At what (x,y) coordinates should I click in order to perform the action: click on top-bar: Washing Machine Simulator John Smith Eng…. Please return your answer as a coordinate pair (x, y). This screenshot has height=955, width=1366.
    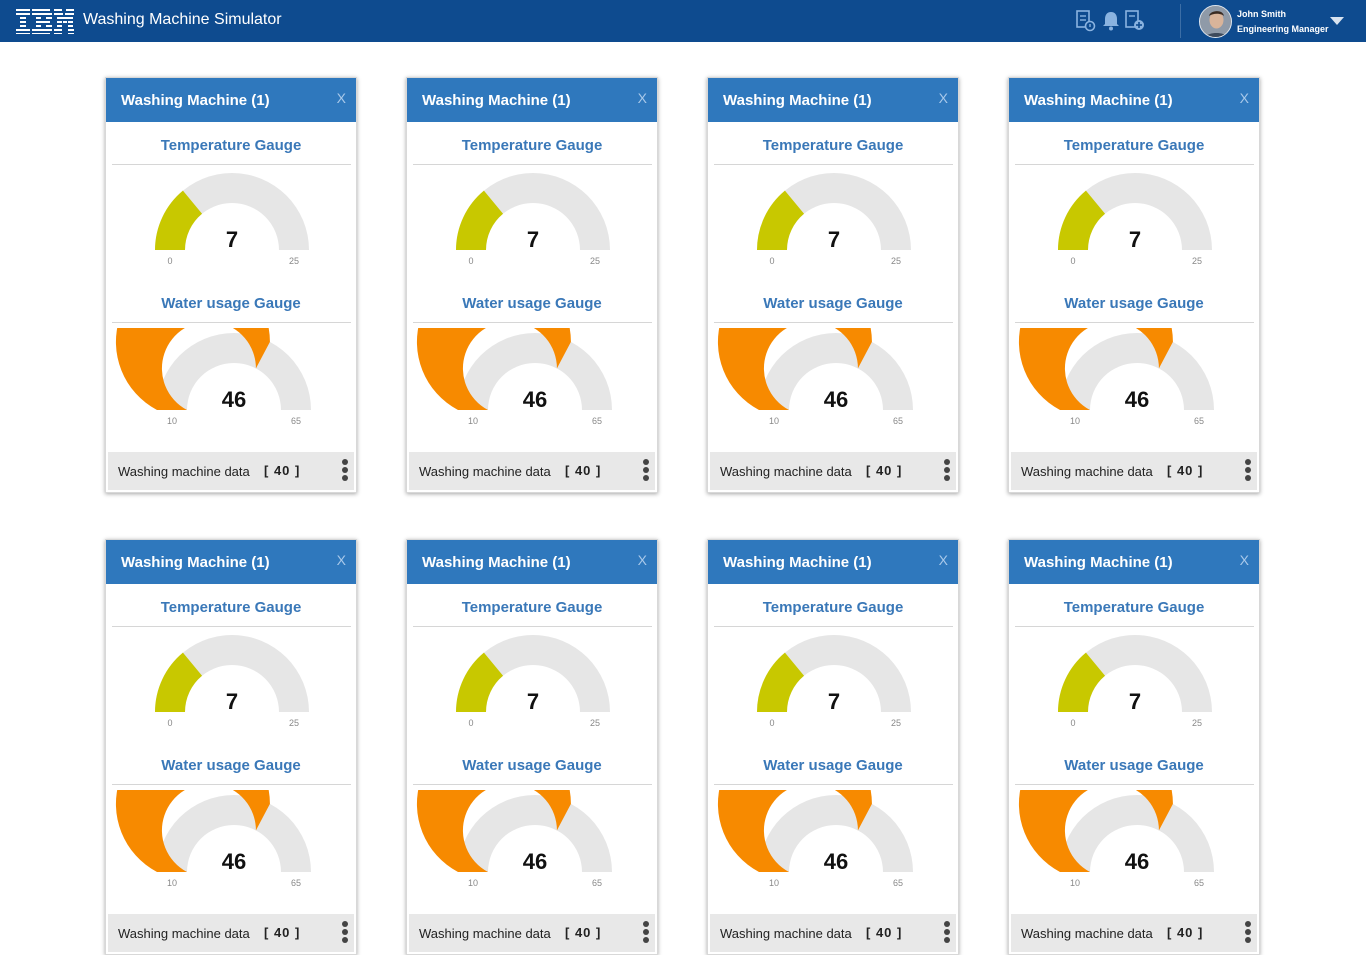
    Looking at the image, I should click on (683, 21).